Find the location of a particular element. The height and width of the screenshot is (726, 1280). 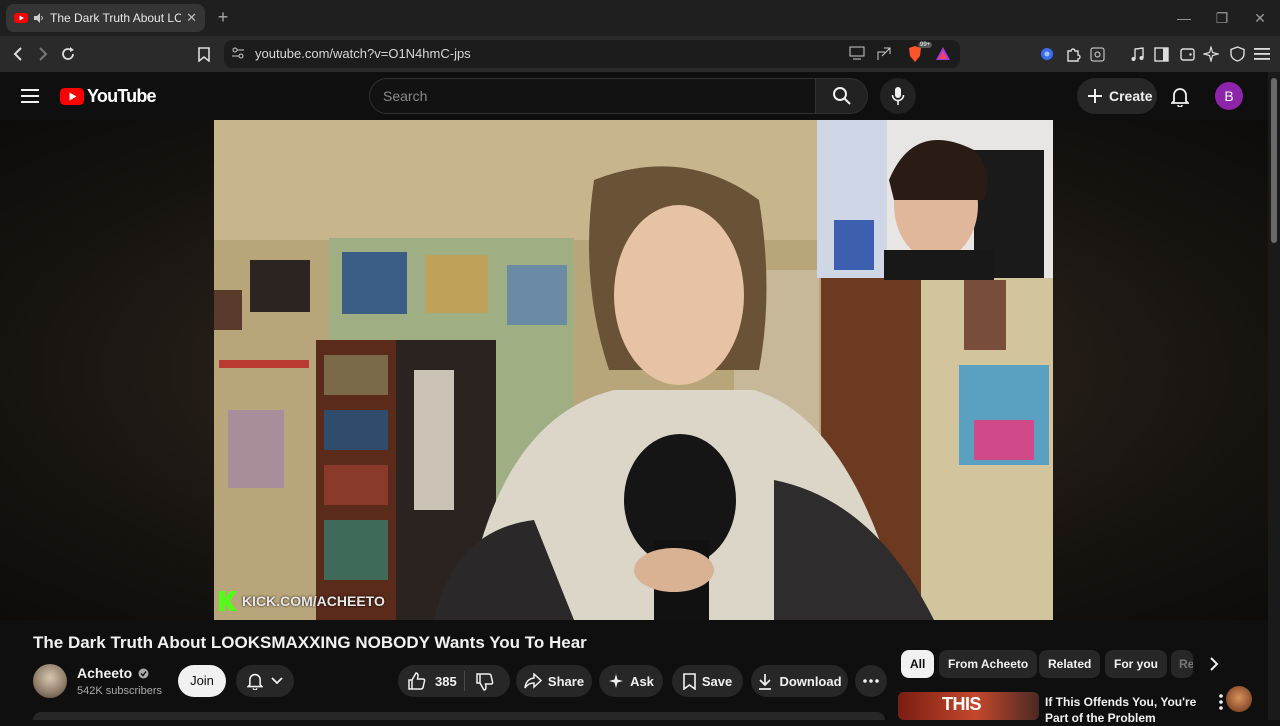

dislike-button is located at coordinates (485, 682).